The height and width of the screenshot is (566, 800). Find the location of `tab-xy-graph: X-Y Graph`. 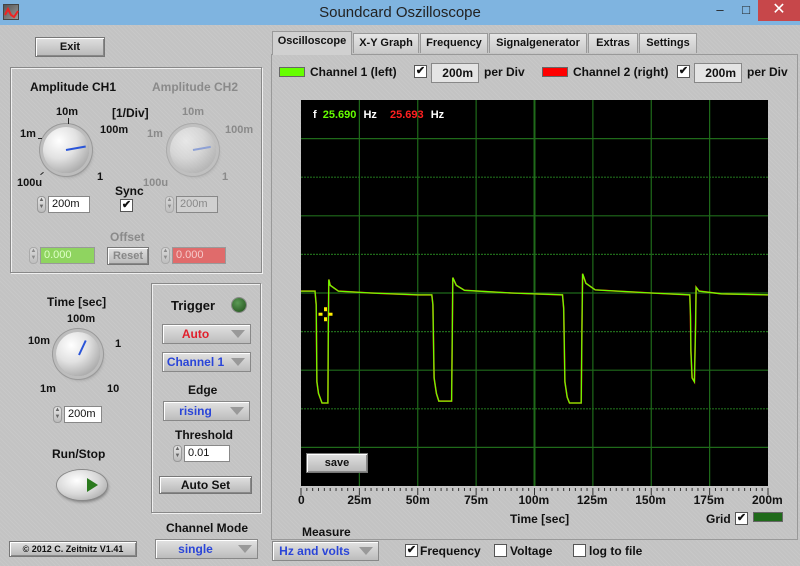

tab-xy-graph: X-Y Graph is located at coordinates (386, 43).